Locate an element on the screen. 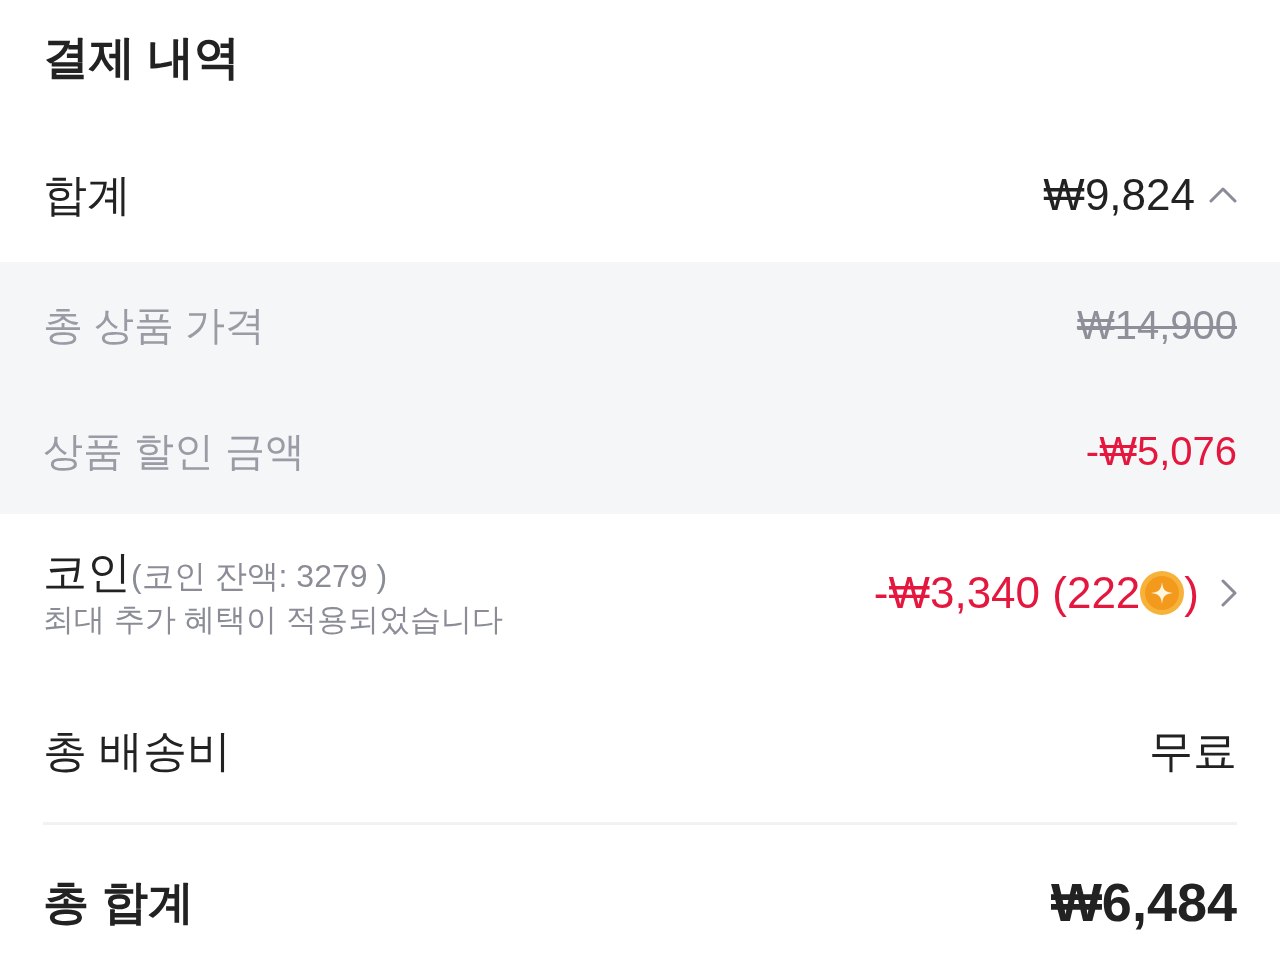 This screenshot has height=959, width=1280. breakdown-label: 상품 할인 금액 is located at coordinates (174, 451).